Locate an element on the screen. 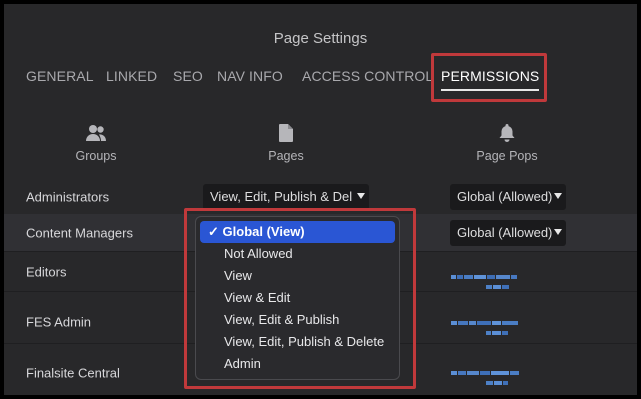 The height and width of the screenshot is (399, 641). page-pops-column-header: Page Pops is located at coordinates (507, 143).